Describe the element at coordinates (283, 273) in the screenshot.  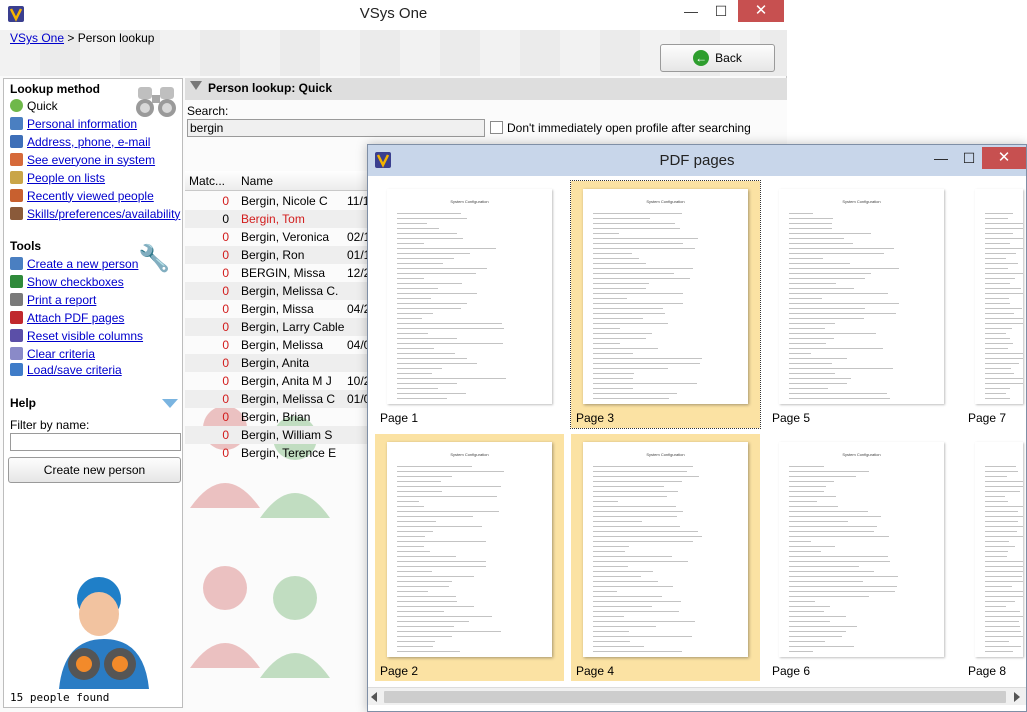
I see `name-cell: BERGIN, Missa` at that location.